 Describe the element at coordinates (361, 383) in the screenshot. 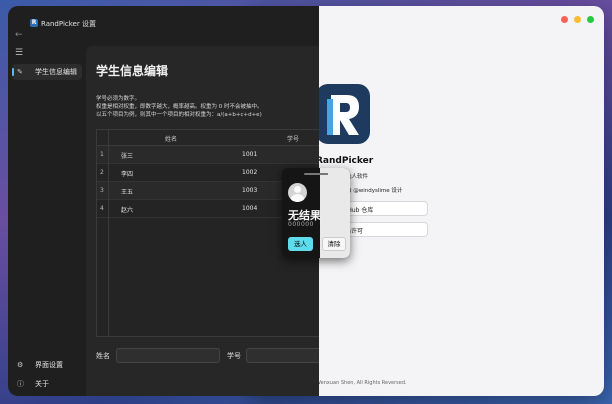

I see `copyright-text: Wenxuan Shen, All Rights Reversed.` at that location.